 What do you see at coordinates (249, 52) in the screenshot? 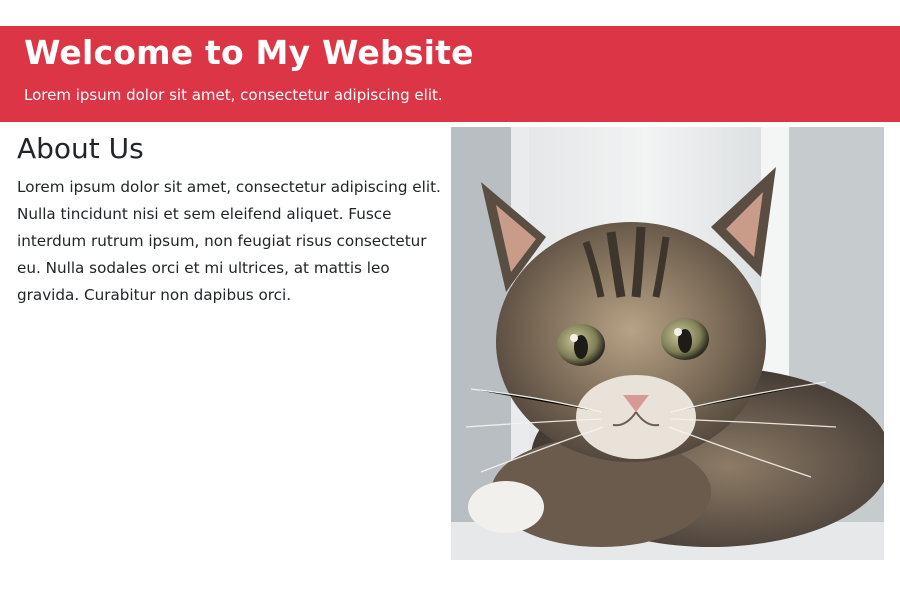
I see `site-title: Welcome to My Website` at bounding box center [249, 52].